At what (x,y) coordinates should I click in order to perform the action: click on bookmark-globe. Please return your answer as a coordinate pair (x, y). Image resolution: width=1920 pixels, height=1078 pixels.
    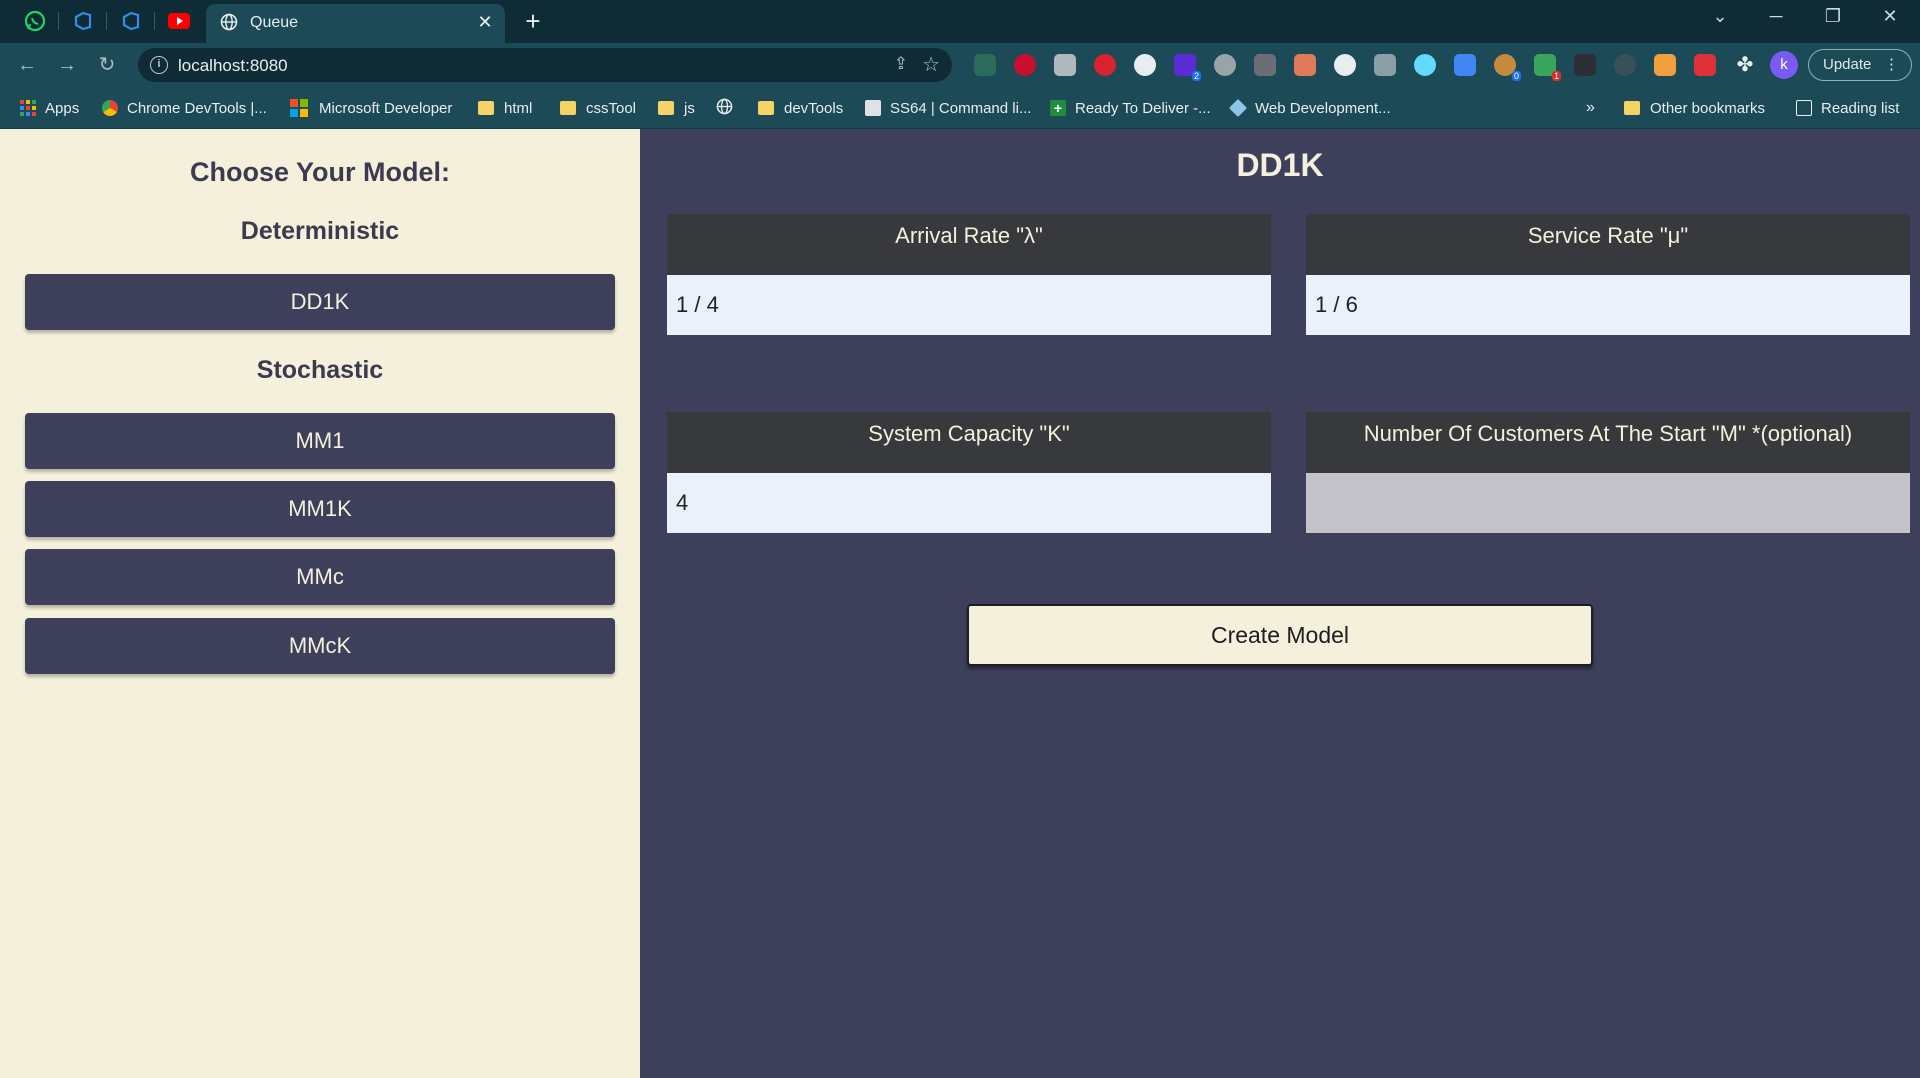
    Looking at the image, I should click on (724, 108).